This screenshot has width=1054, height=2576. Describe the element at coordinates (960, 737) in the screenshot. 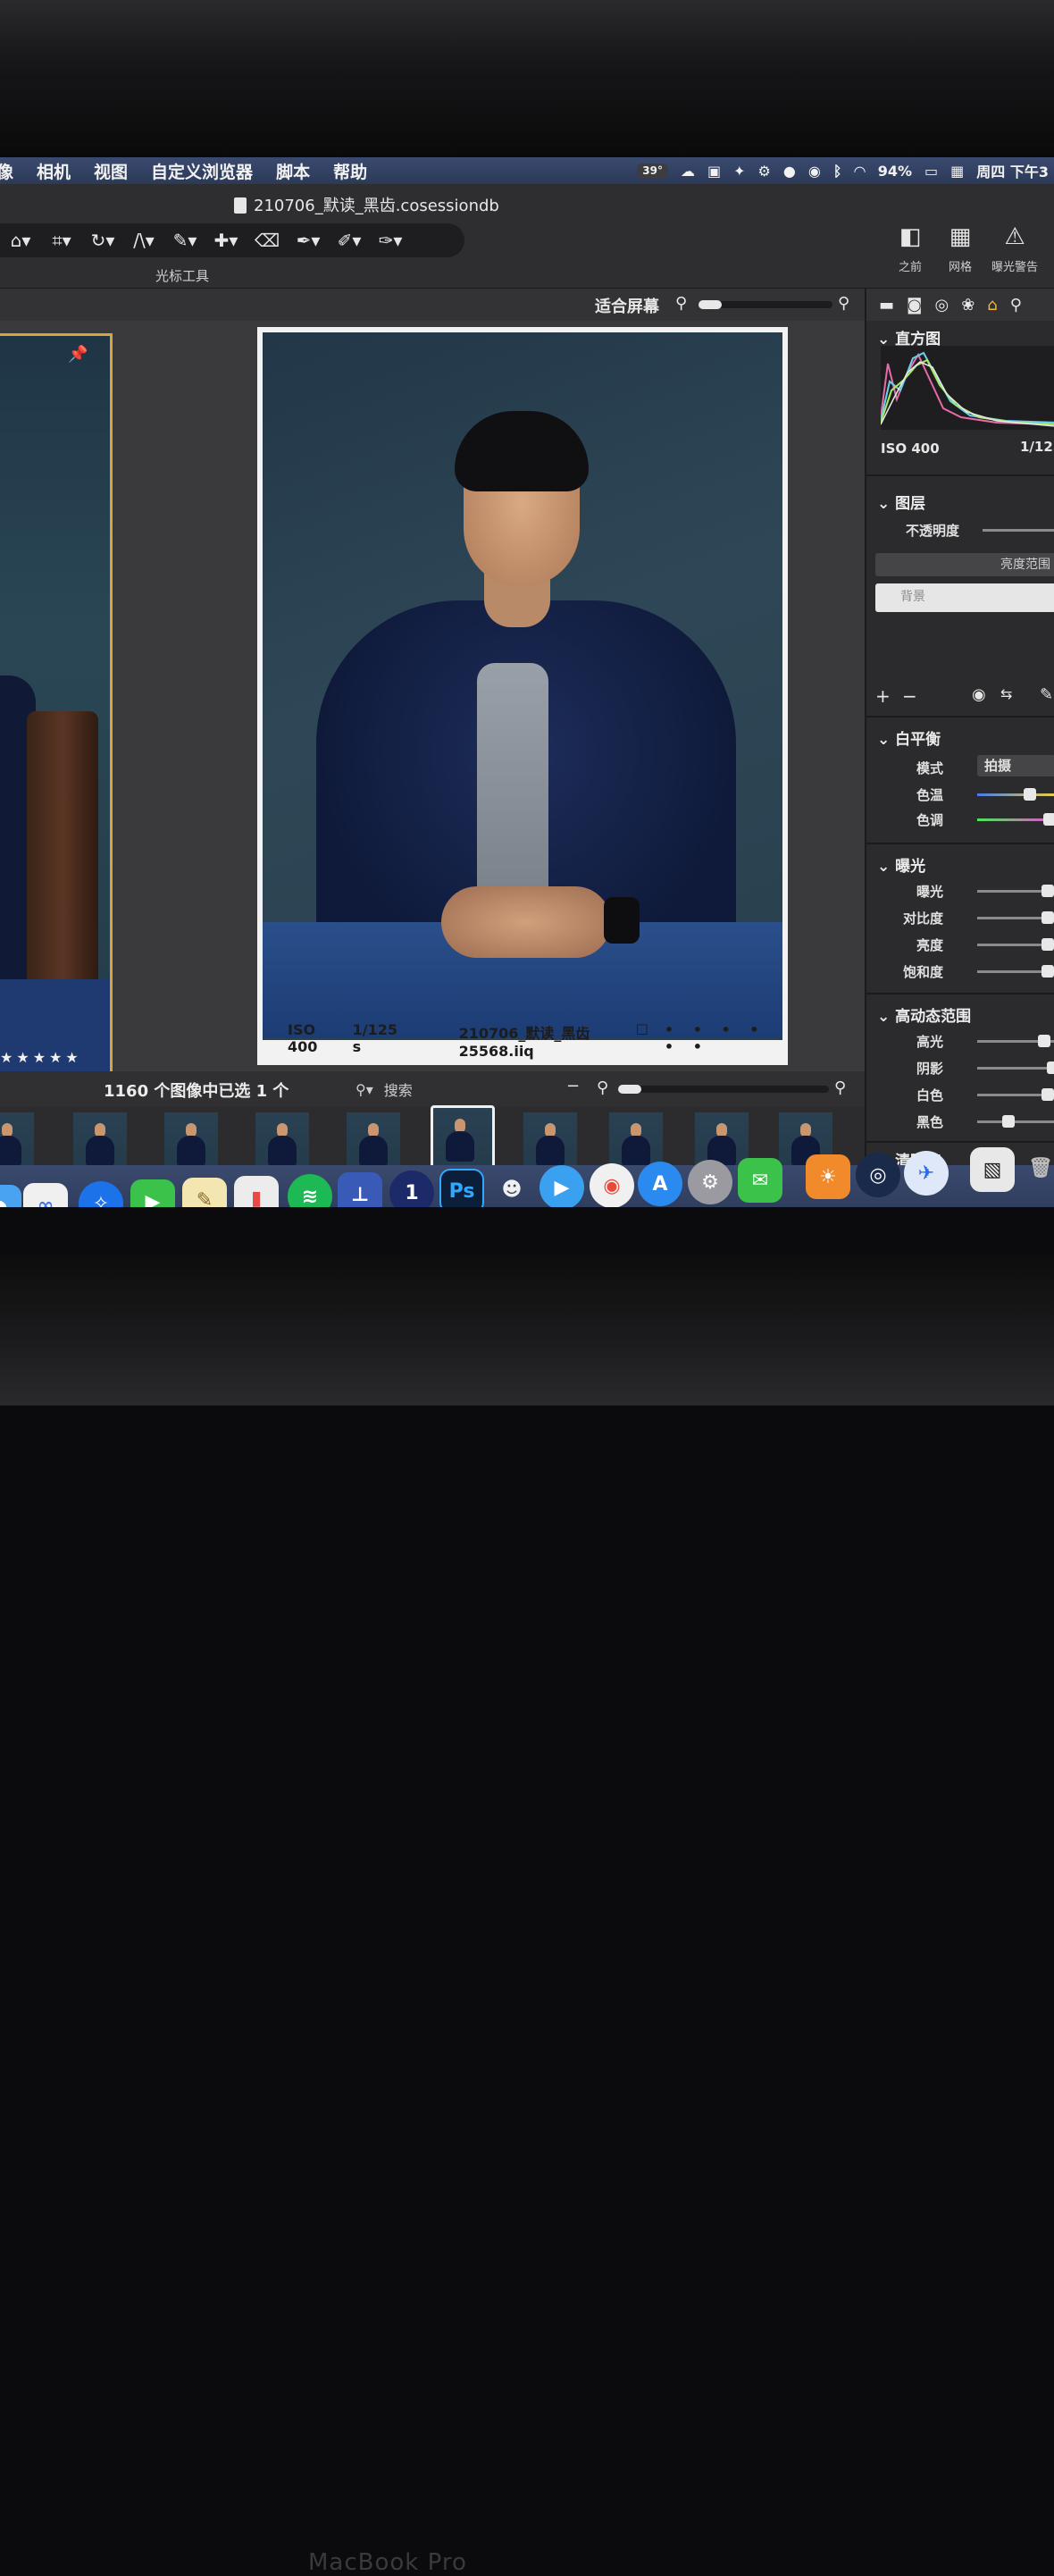

I see `white-balance-title: ⌄ 白平衡` at that location.